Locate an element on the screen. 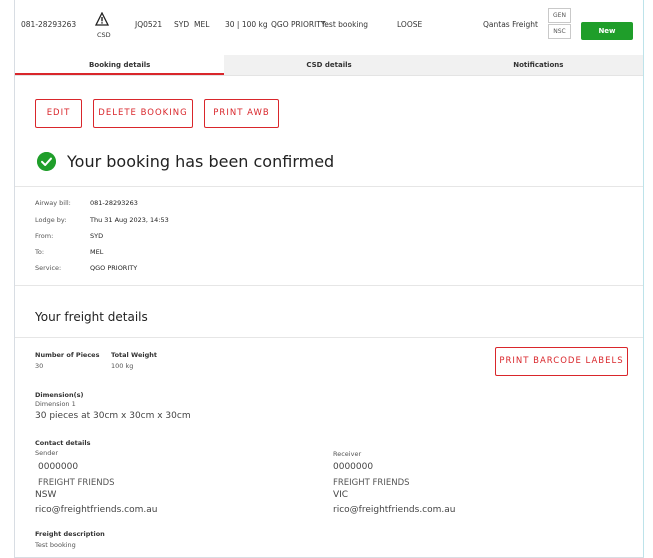  tab-notifications: Notifications is located at coordinates (538, 65).